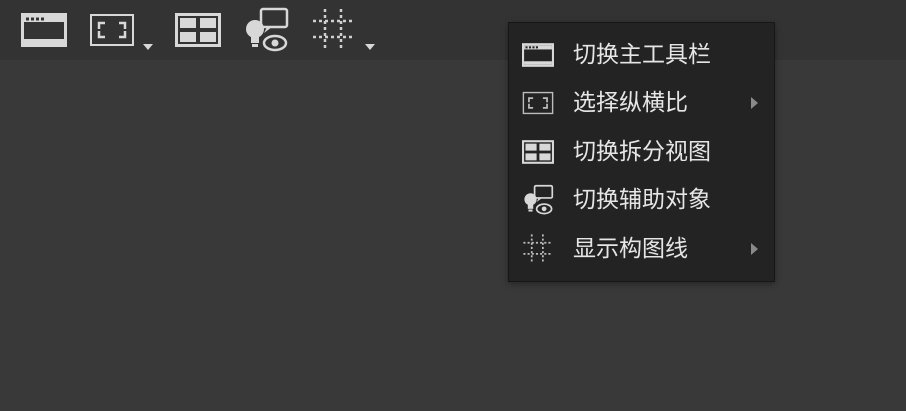  I want to click on composition-grid-button, so click(334, 30).